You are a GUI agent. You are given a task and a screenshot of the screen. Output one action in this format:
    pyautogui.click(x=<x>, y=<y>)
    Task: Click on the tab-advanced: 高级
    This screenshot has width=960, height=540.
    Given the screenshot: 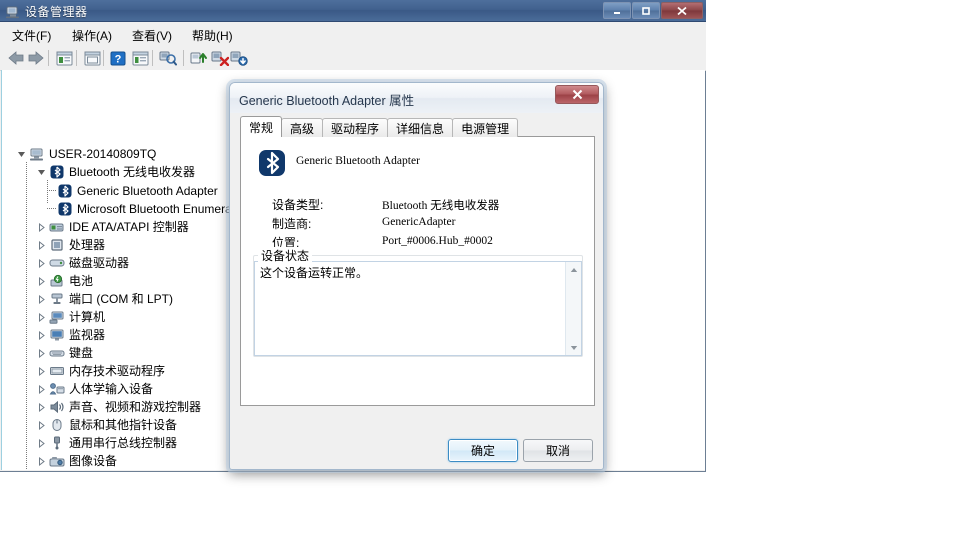 What is the action you would take?
    pyautogui.click(x=302, y=127)
    